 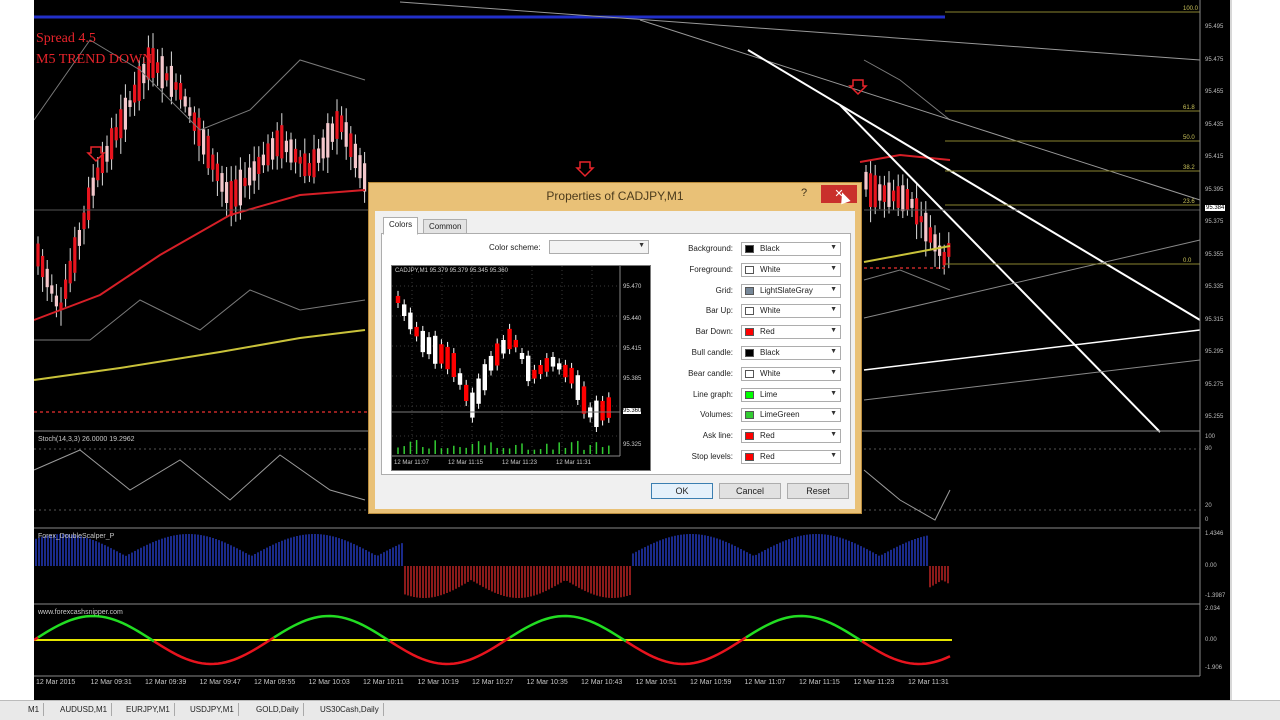 I want to click on color-setting-value: White, so click(x=770, y=311).